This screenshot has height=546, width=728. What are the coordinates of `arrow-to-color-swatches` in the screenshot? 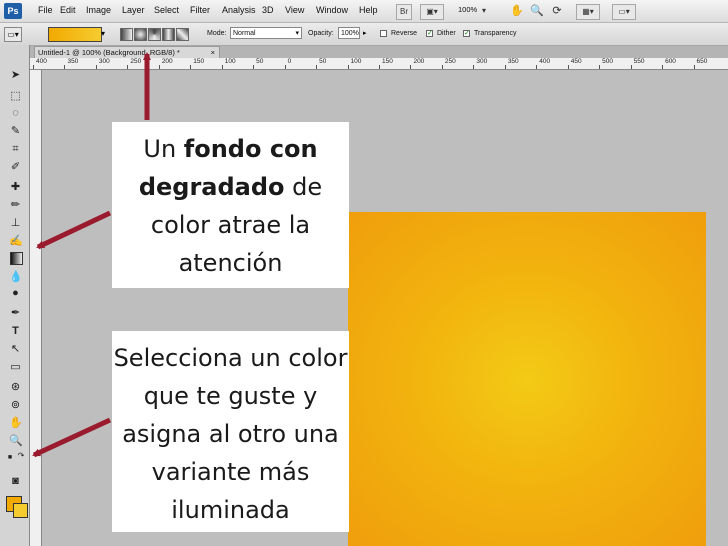 It's located at (72, 437).